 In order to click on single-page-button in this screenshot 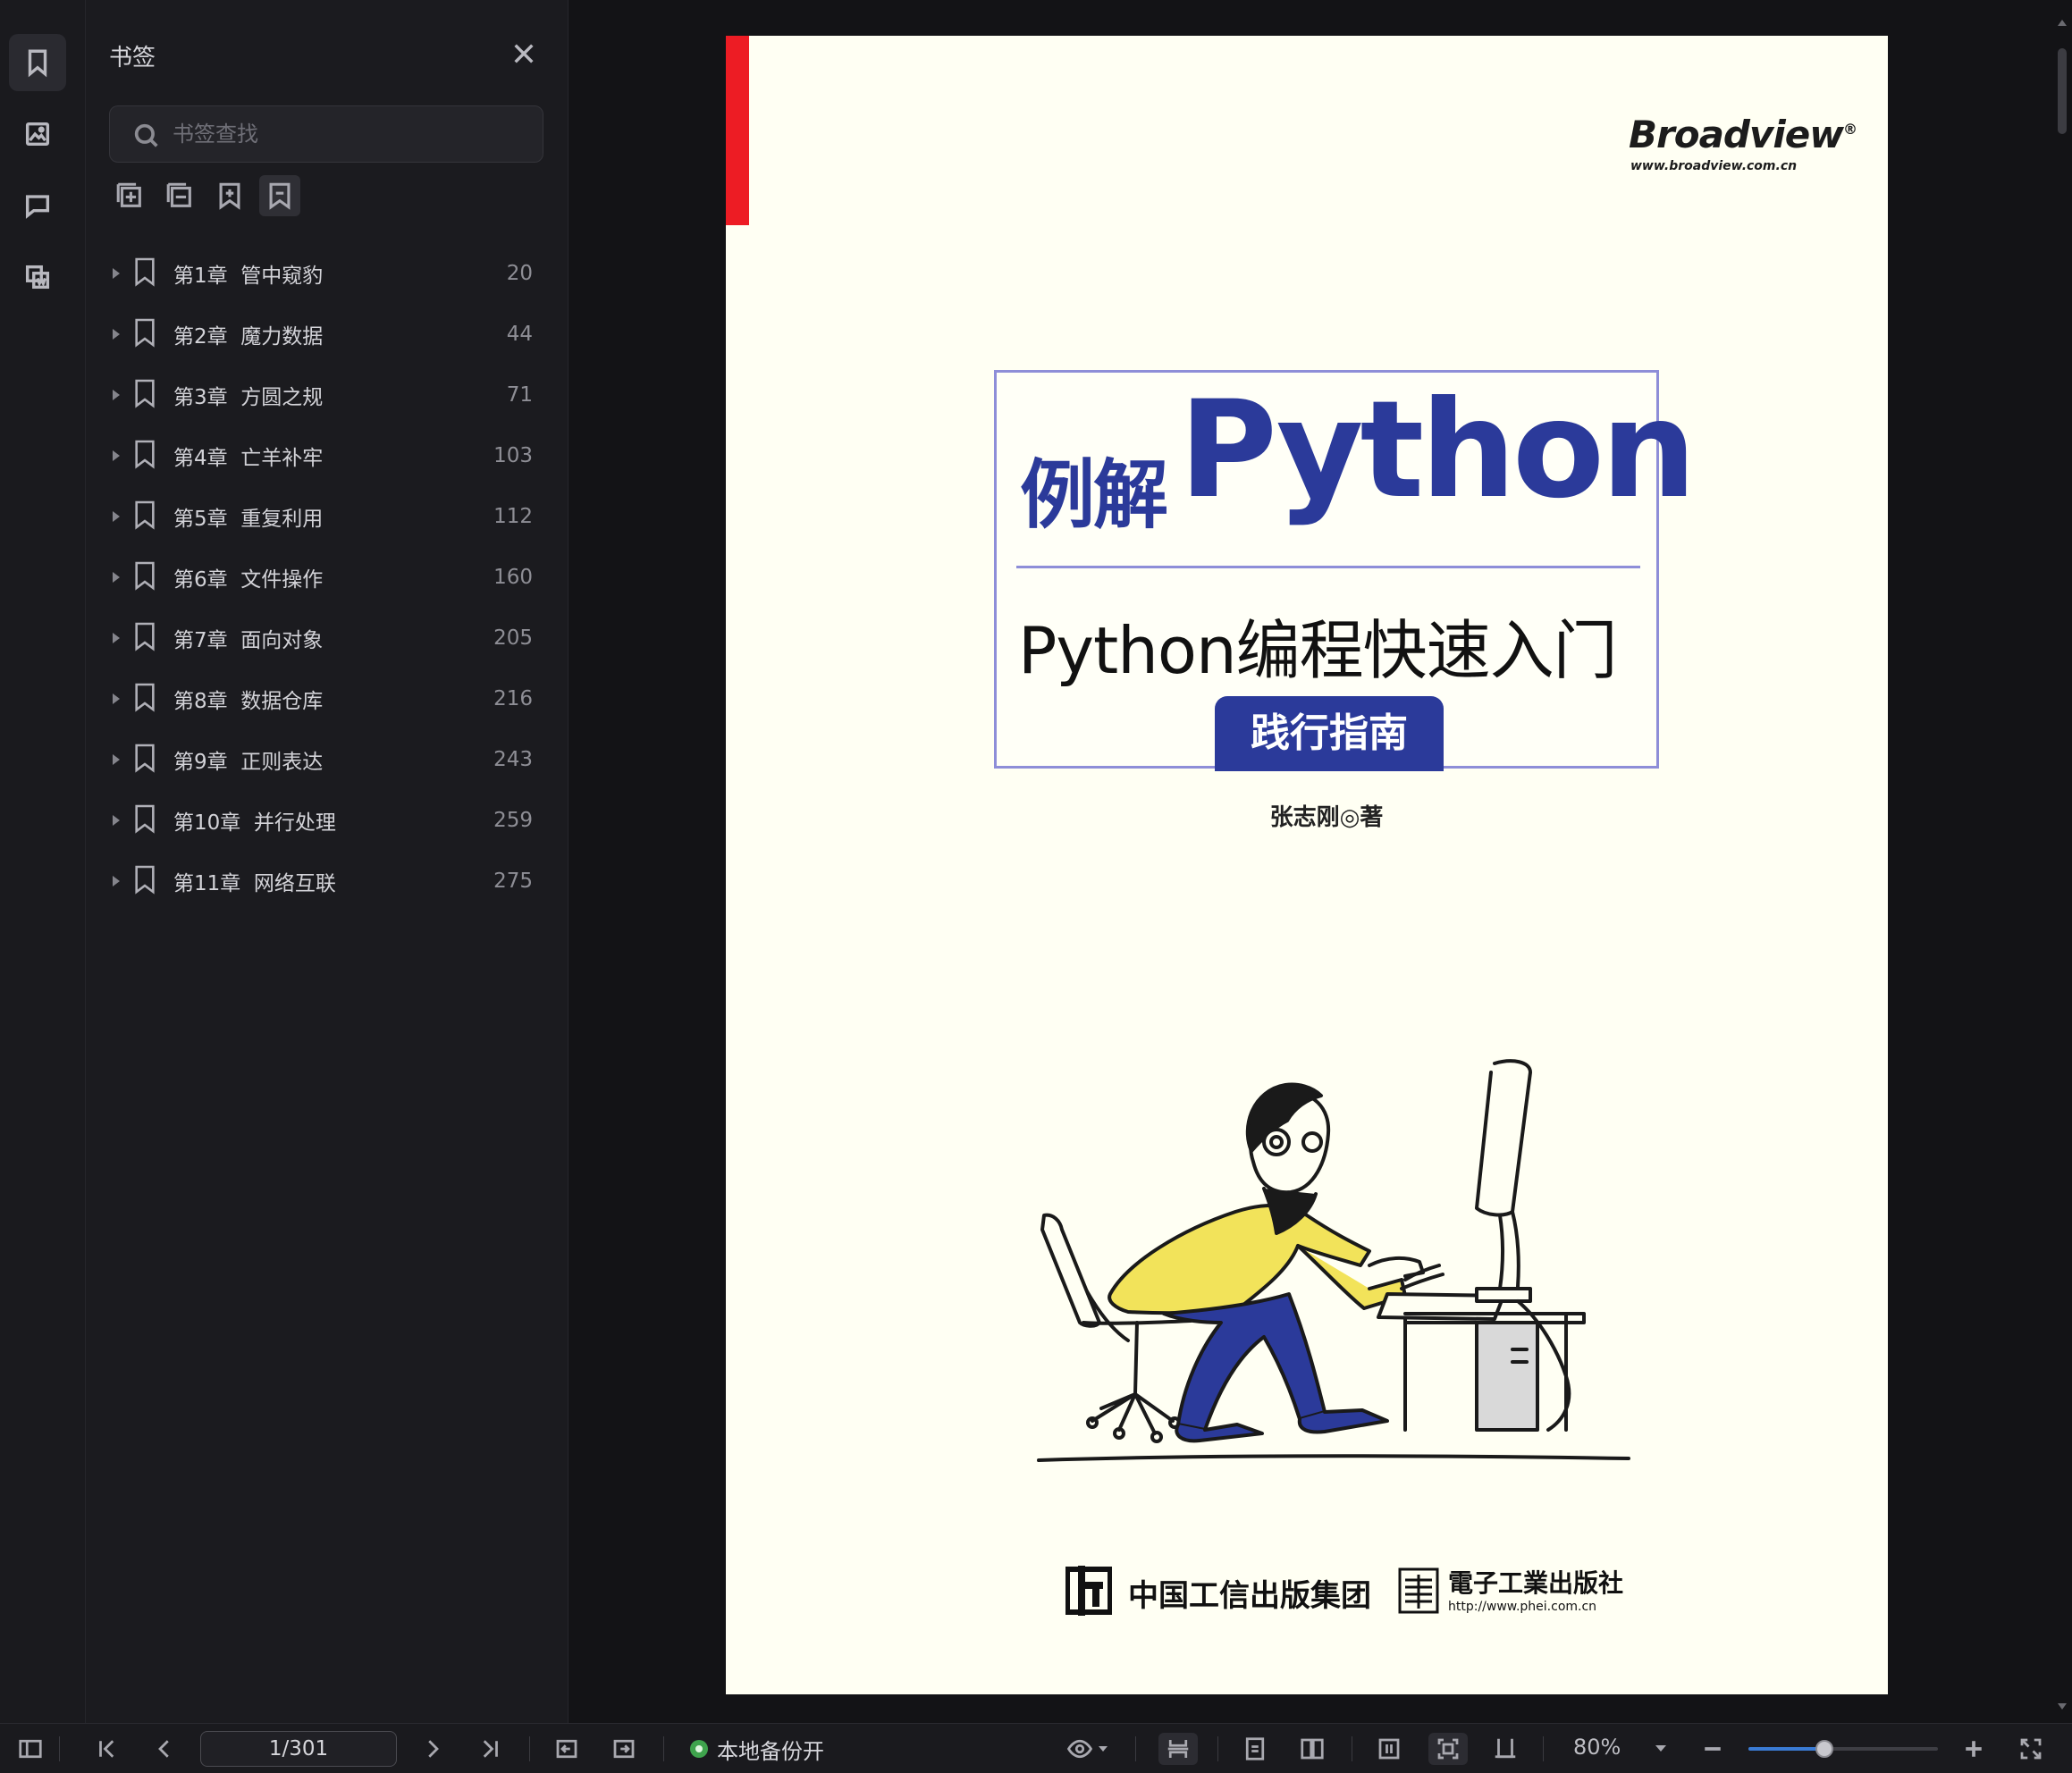, I will do `click(1255, 1749)`.